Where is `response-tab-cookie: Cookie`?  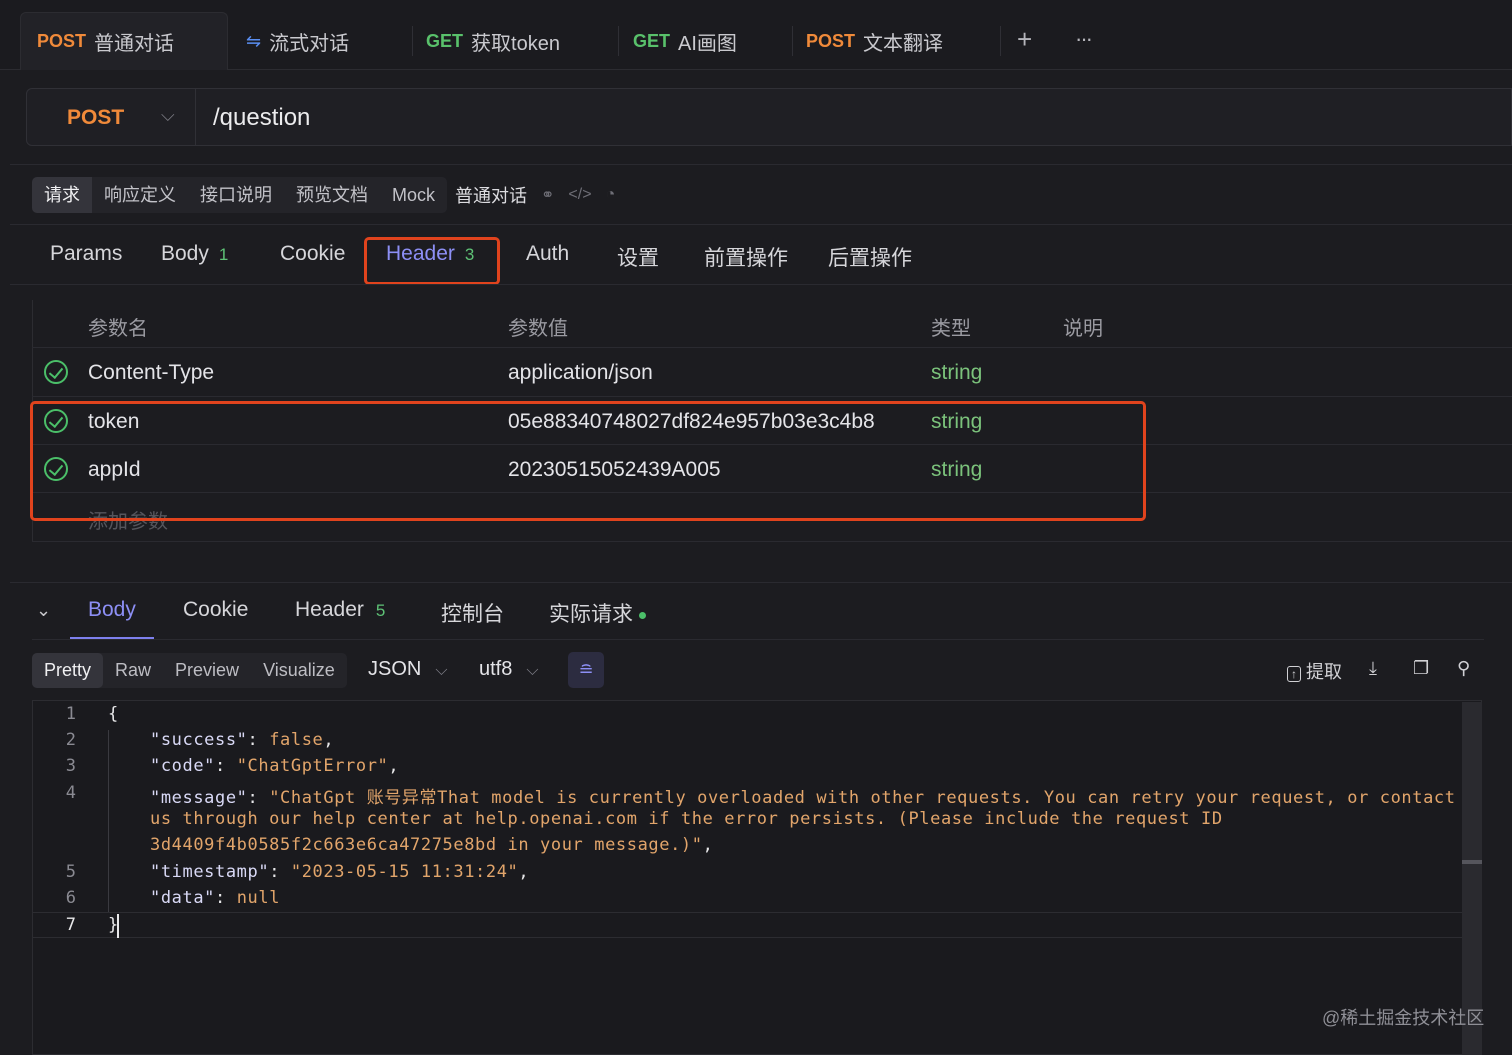
response-tab-cookie: Cookie is located at coordinates (215, 610).